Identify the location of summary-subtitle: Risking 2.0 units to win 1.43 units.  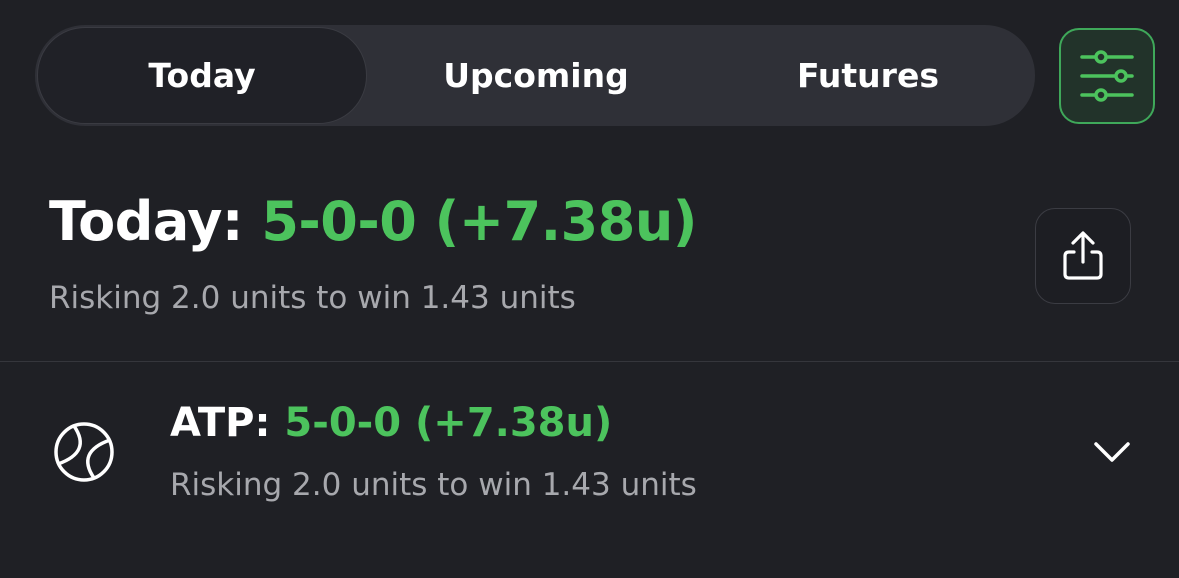
(312, 298).